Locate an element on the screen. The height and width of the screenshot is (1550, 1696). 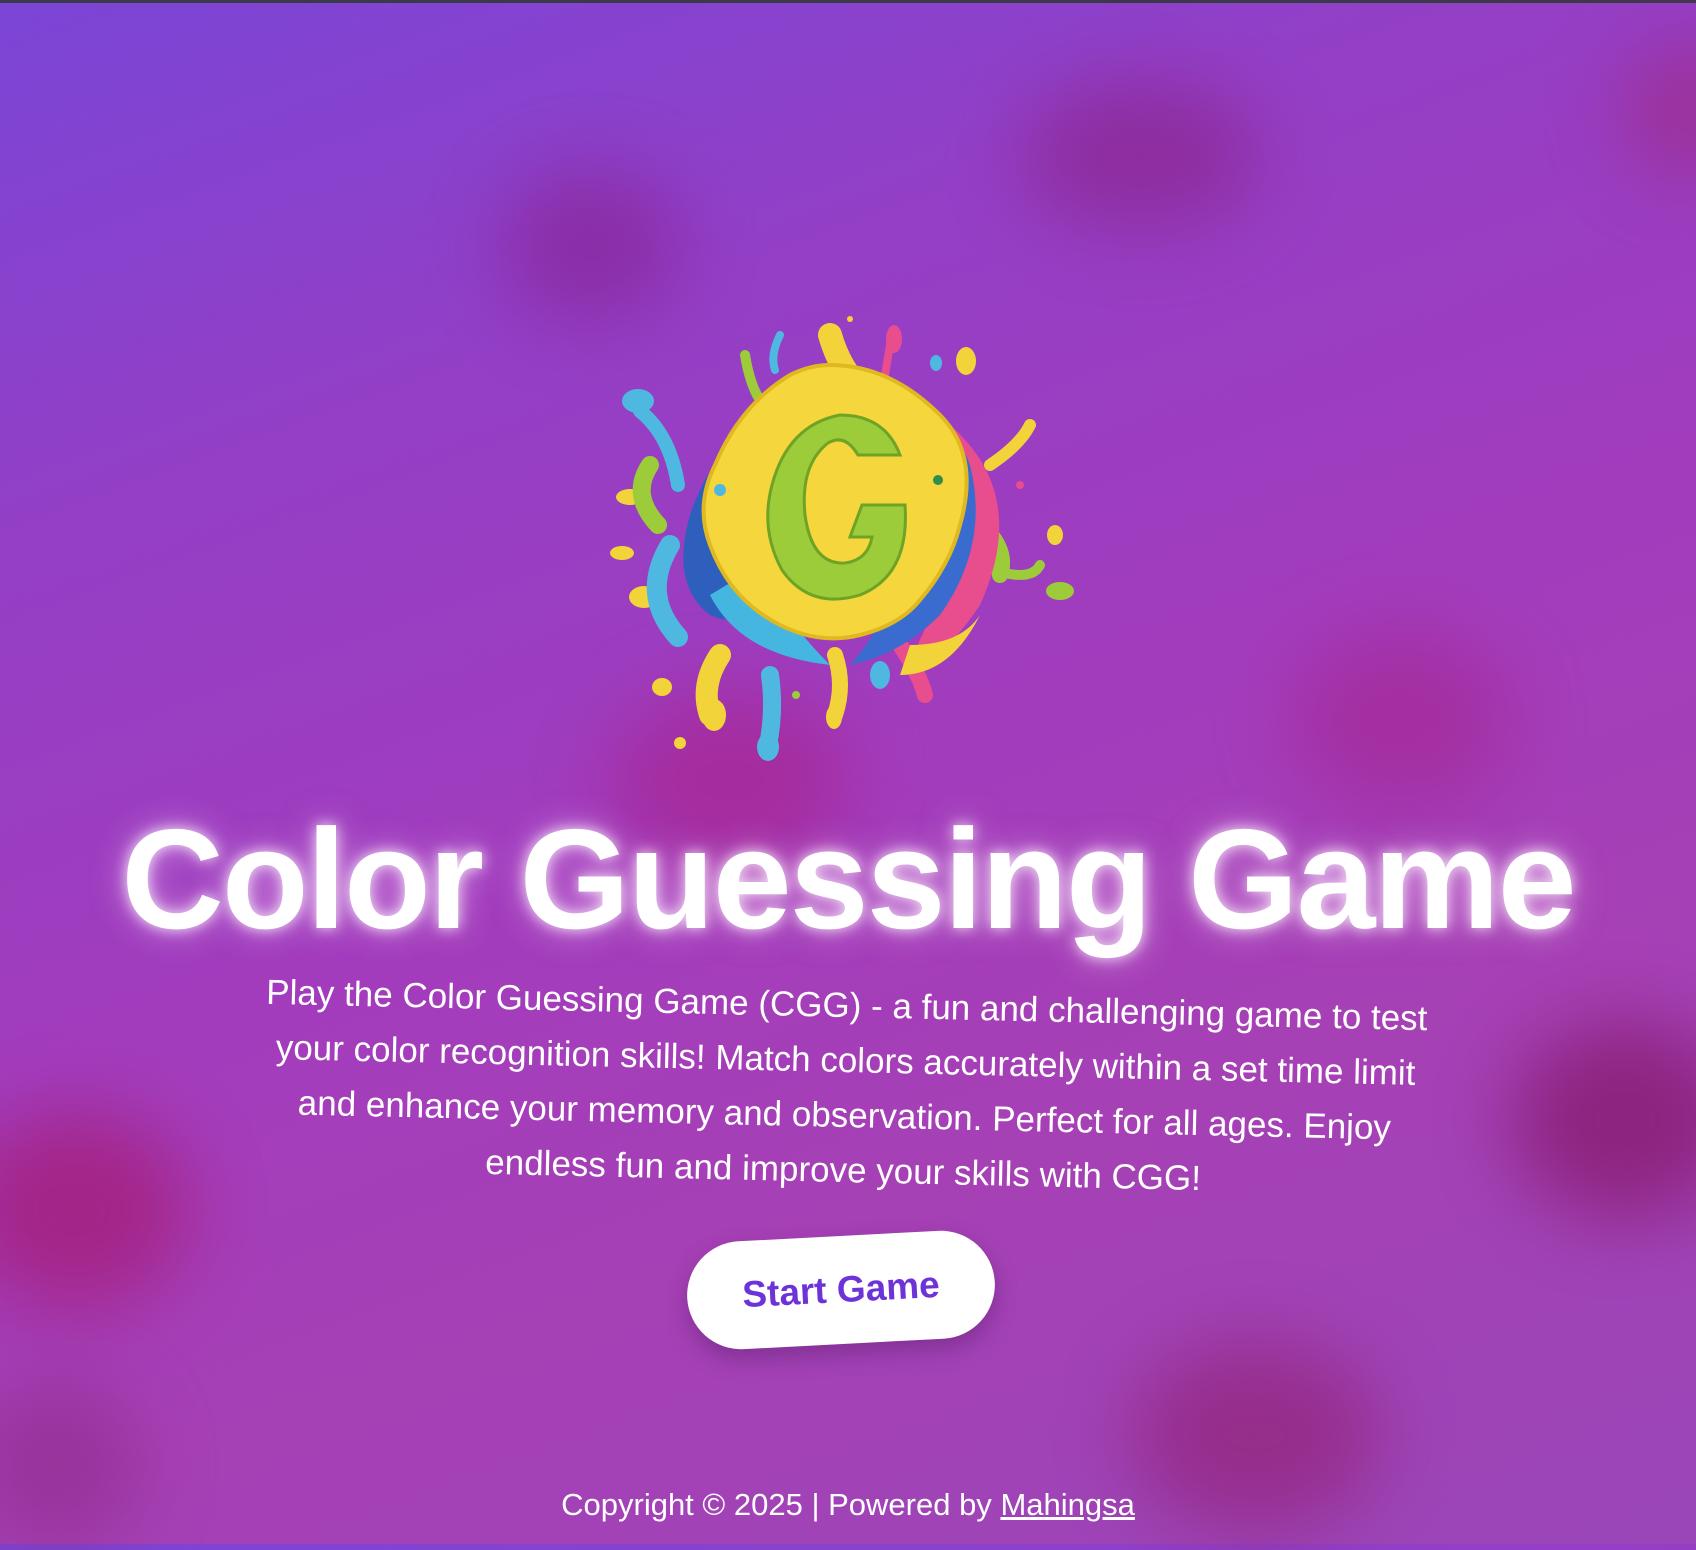
window-top-border is located at coordinates (848, 1).